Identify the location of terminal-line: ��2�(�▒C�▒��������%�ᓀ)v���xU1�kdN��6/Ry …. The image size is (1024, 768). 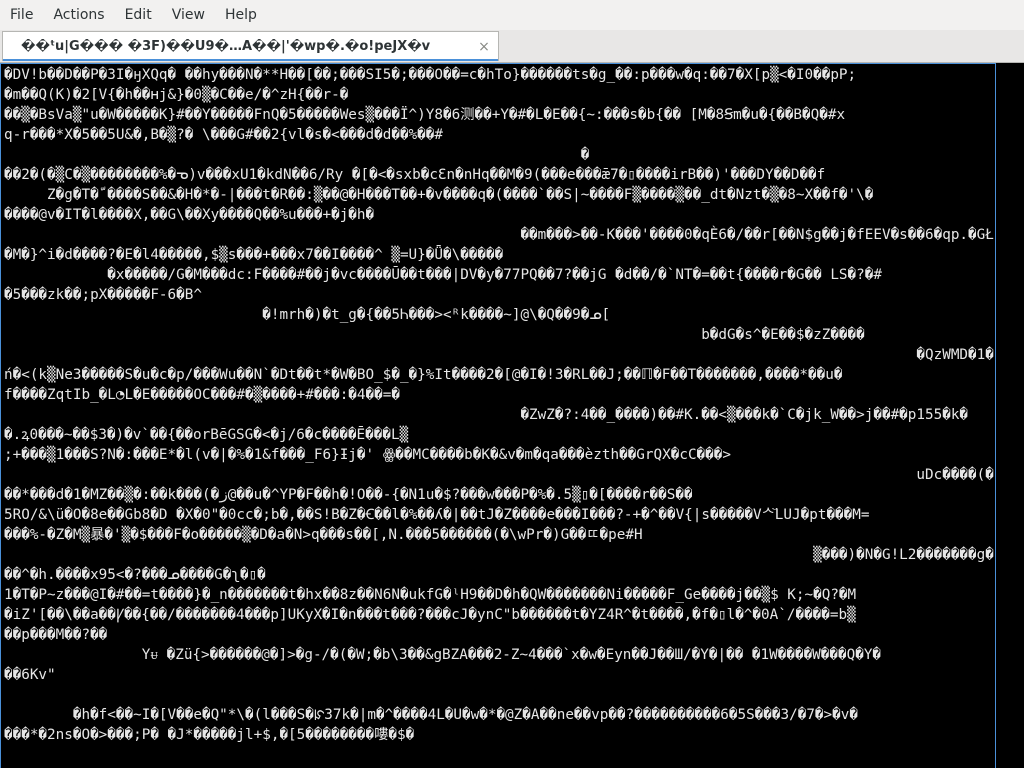
(415, 175).